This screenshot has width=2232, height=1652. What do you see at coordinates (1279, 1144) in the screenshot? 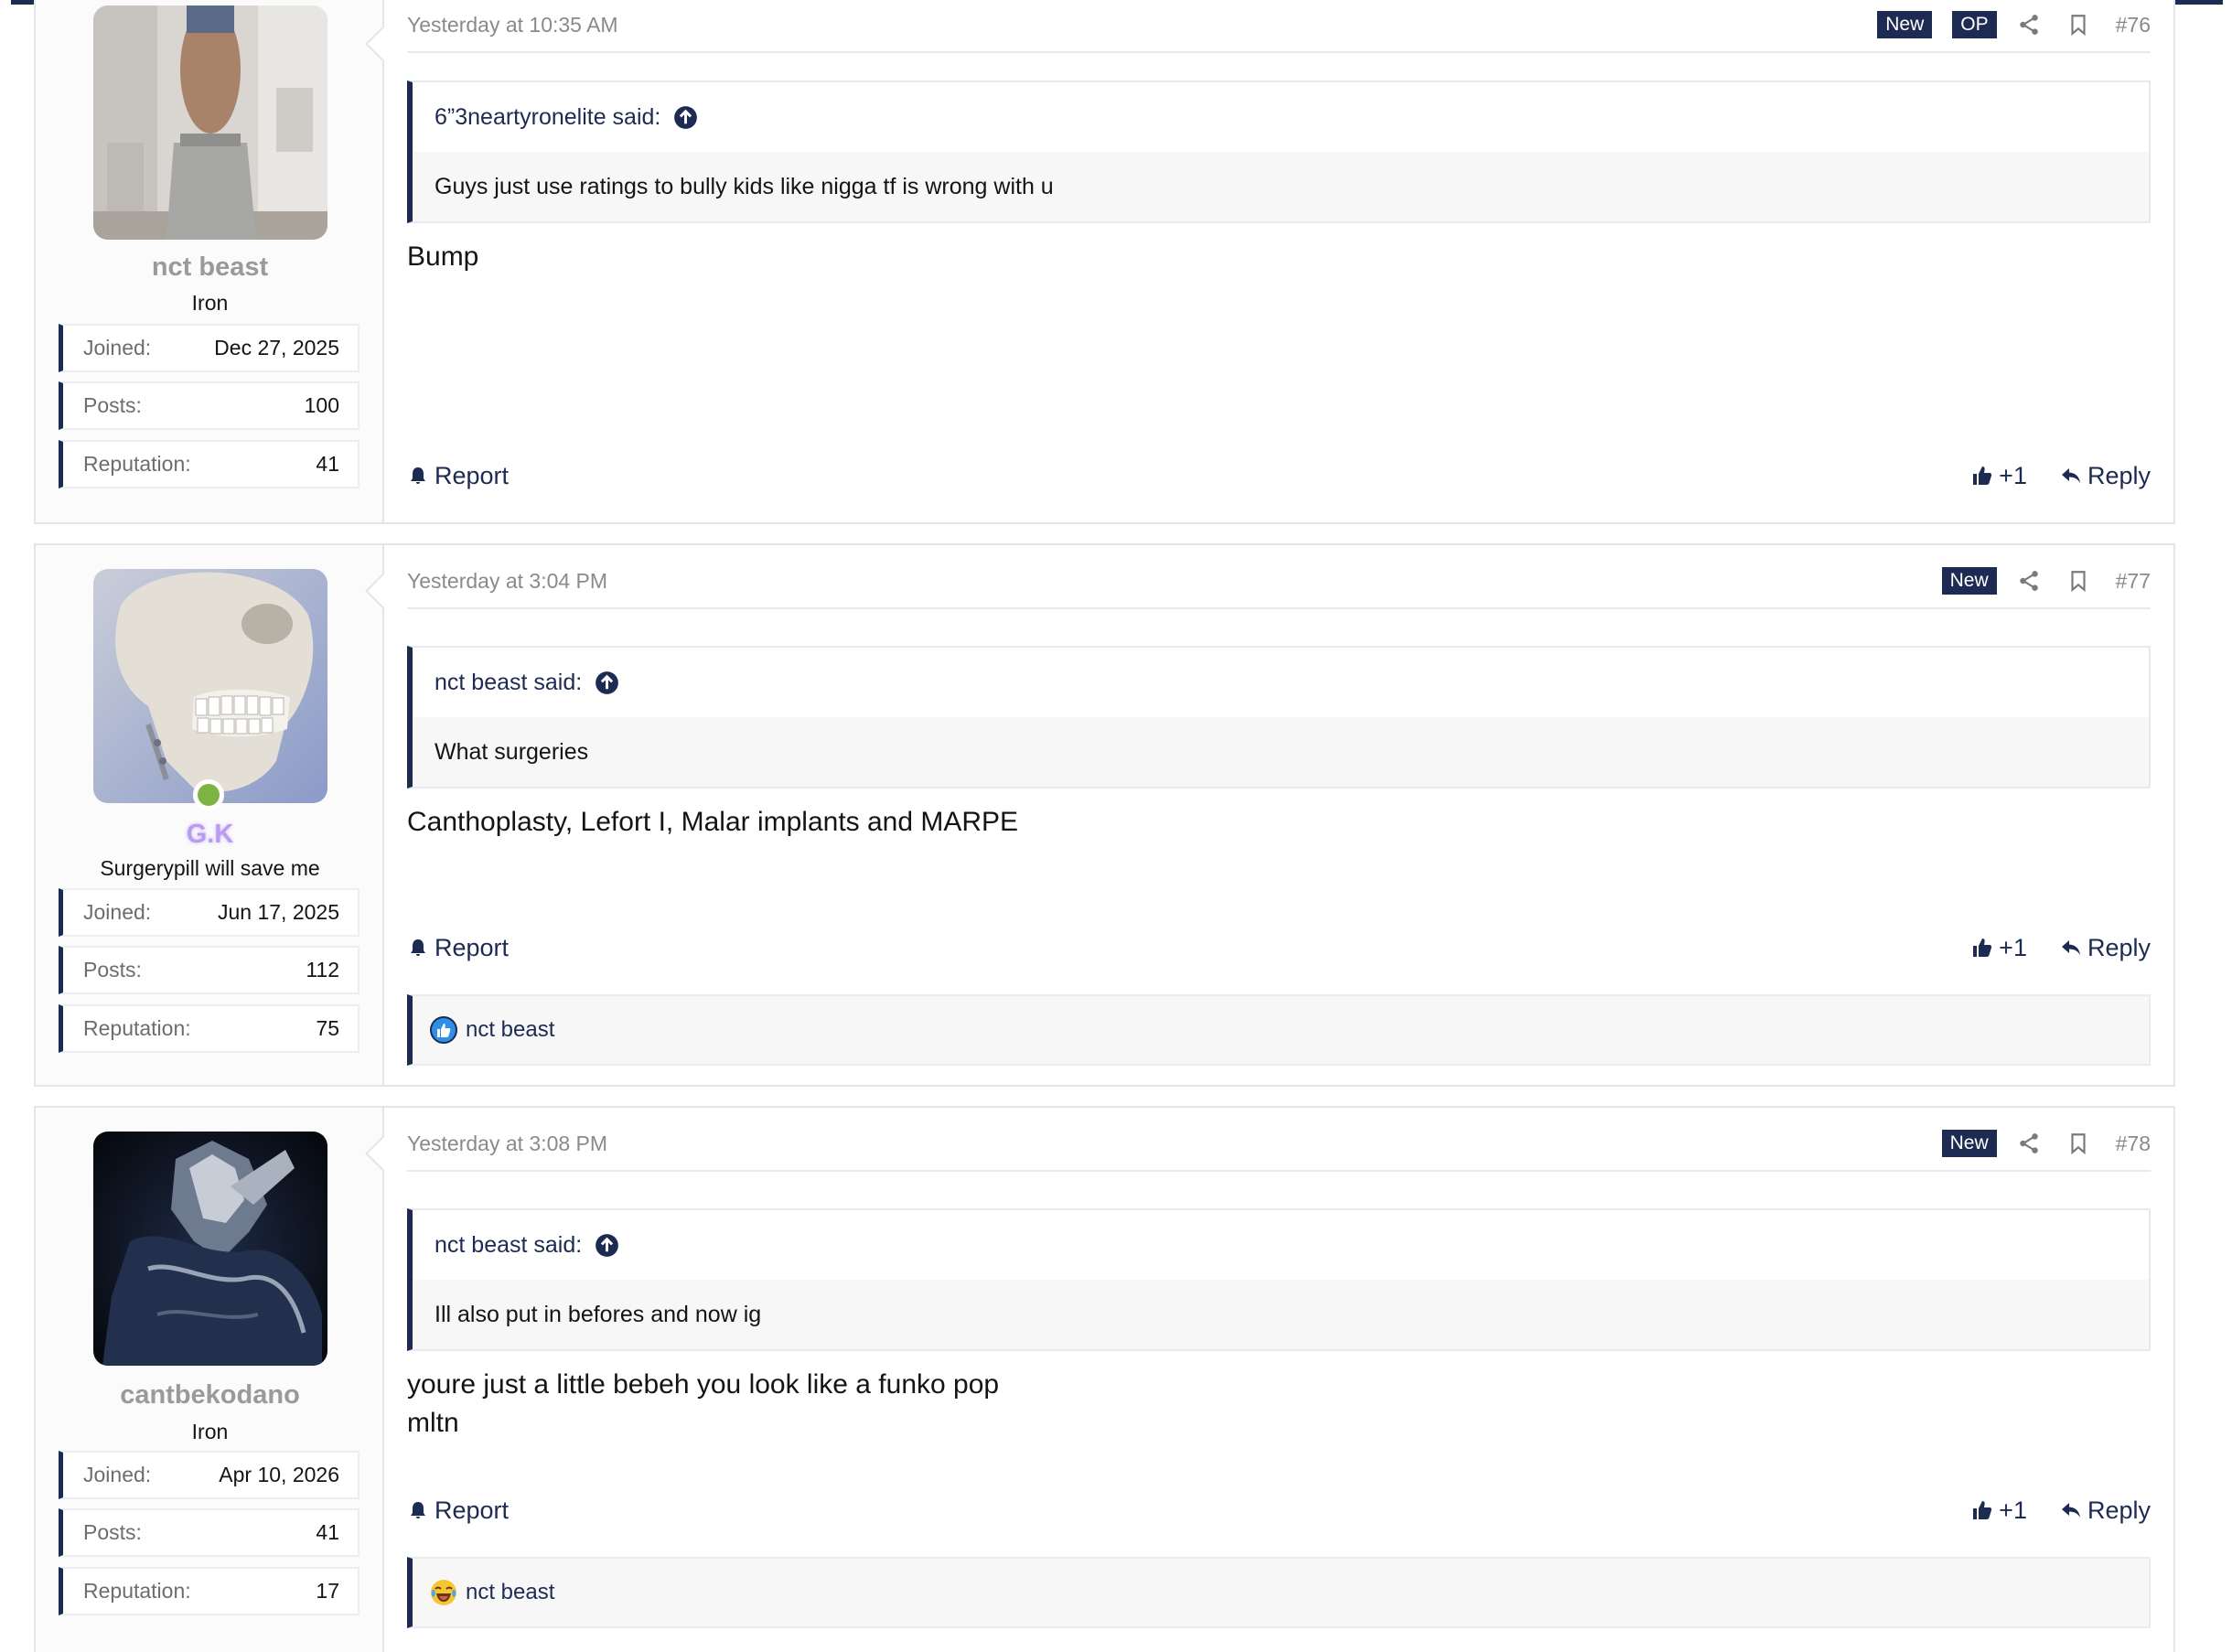
I see `message-header: Yesterday at 3:08 PM New #78` at bounding box center [1279, 1144].